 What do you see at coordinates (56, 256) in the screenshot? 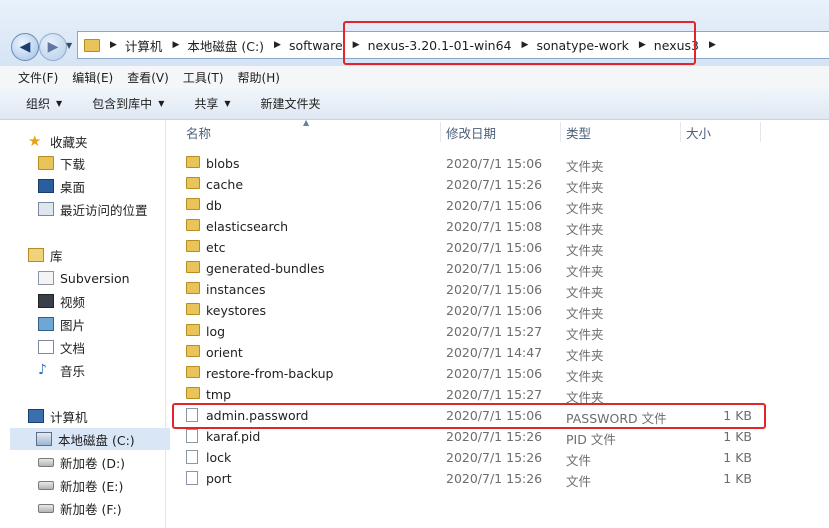
I see `nav-label: 库` at bounding box center [56, 256].